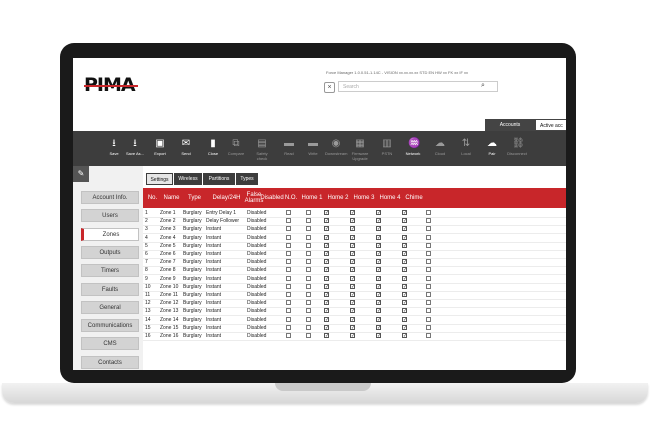  Describe the element at coordinates (186, 148) in the screenshot. I see `toolbar-send-button: ✉ Send` at that location.